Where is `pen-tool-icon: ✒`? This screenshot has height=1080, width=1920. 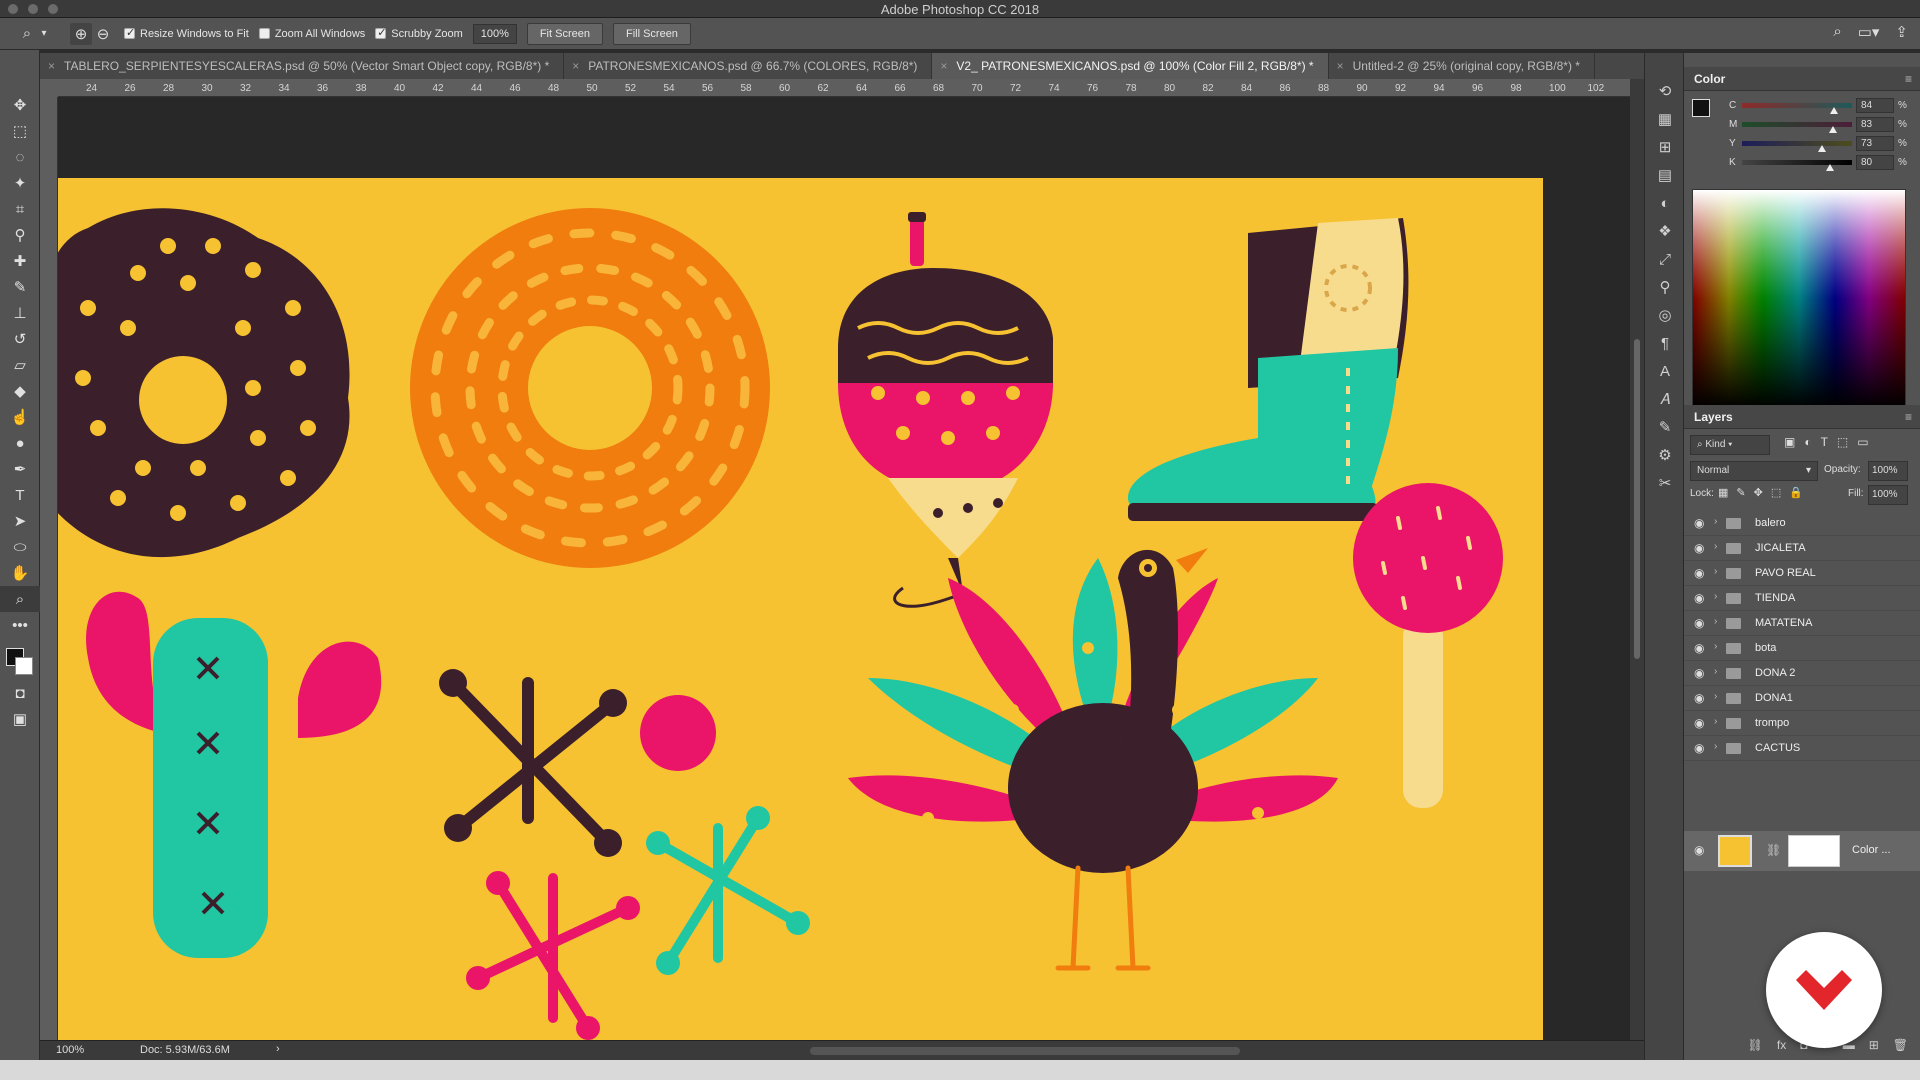
pen-tool-icon: ✒ is located at coordinates (20, 469).